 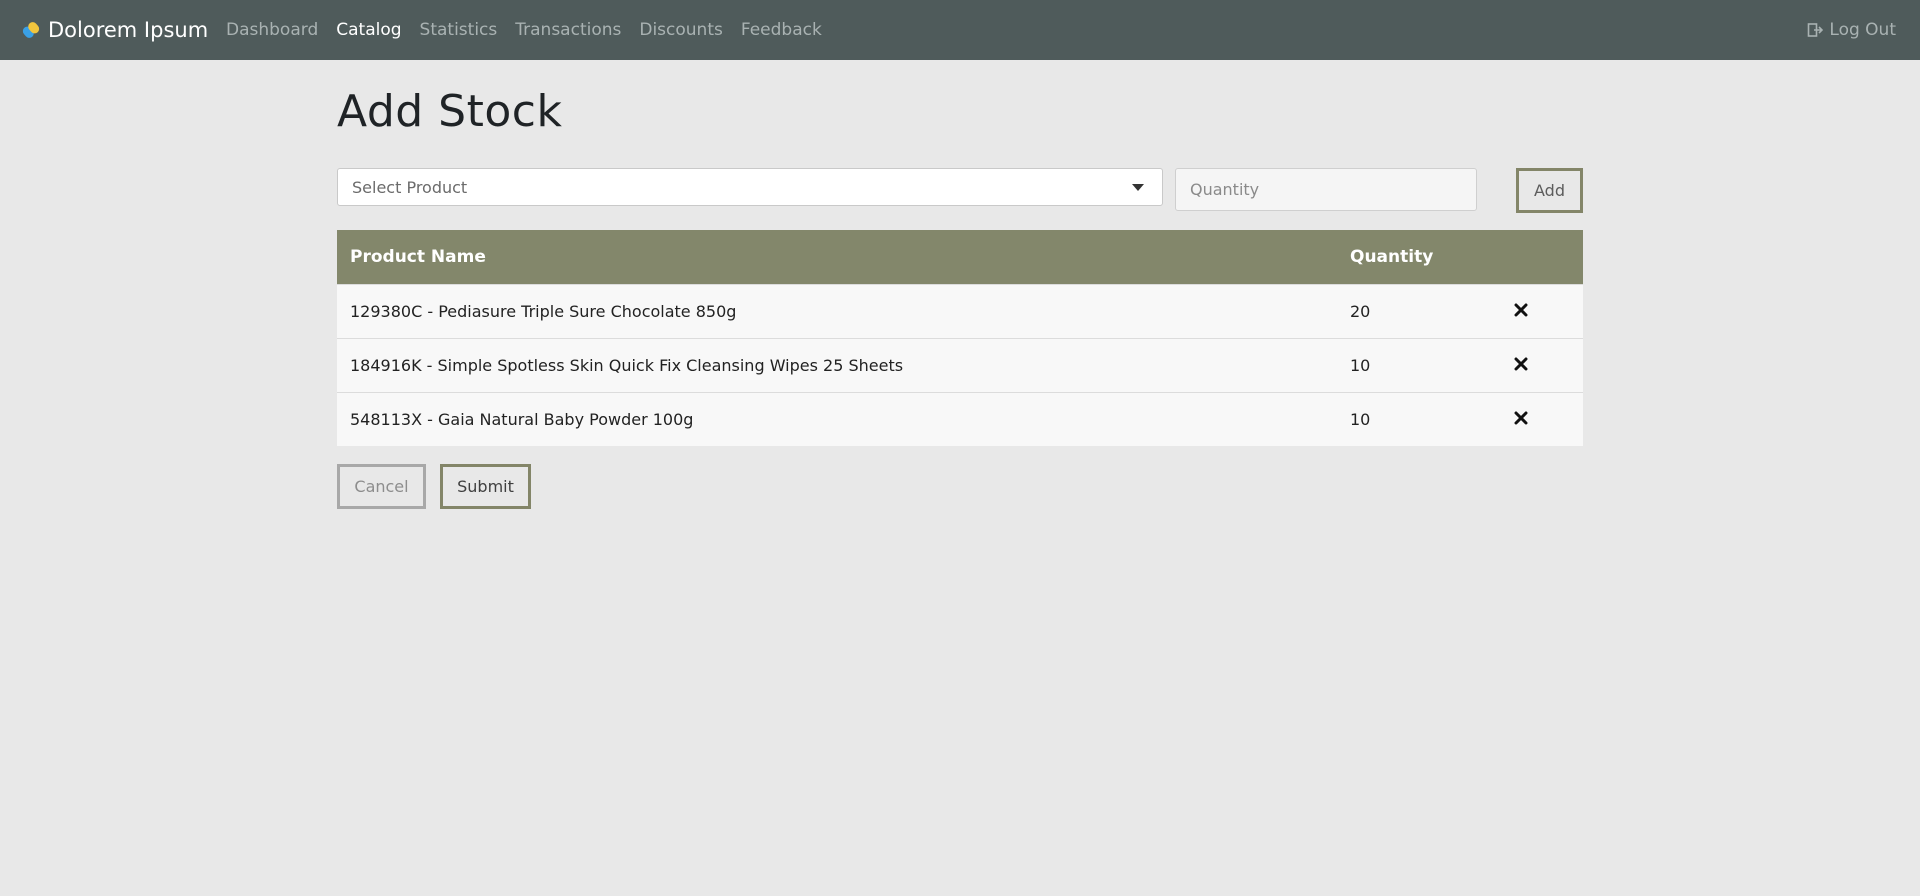 I want to click on nav-item-statistics: Statistics, so click(x=459, y=30).